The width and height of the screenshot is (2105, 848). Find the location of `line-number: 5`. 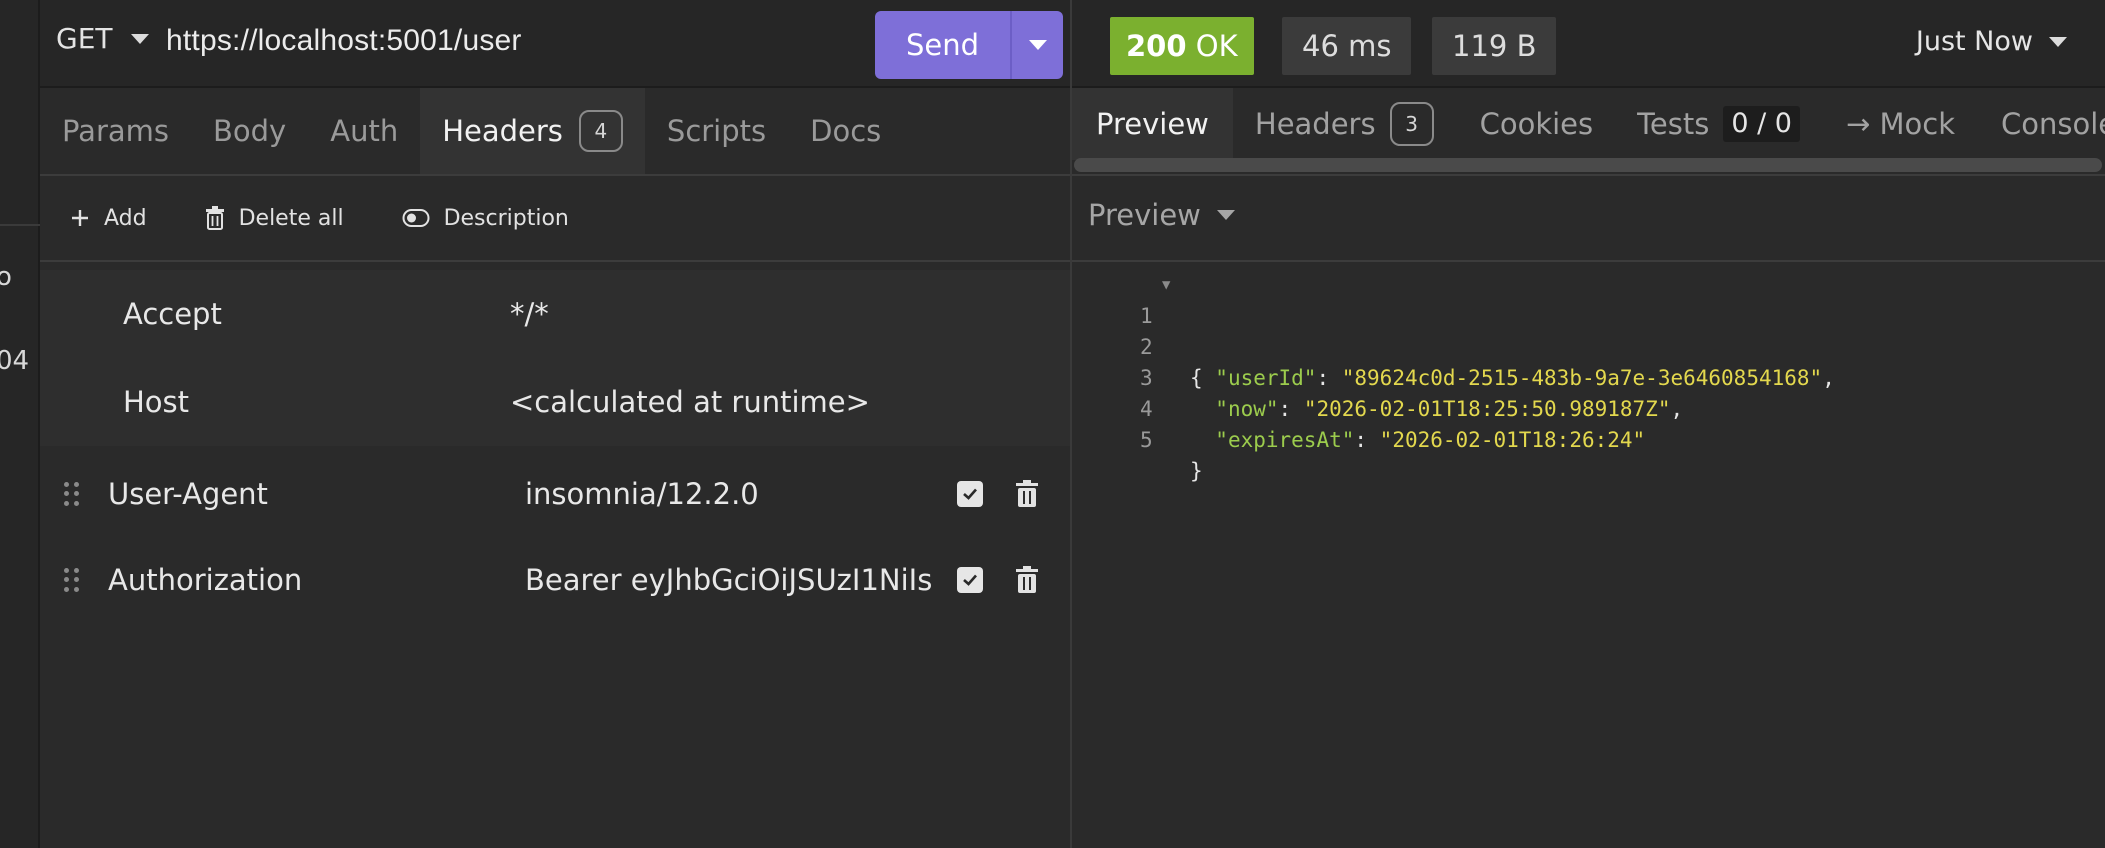

line-number: 5 is located at coordinates (1146, 440).